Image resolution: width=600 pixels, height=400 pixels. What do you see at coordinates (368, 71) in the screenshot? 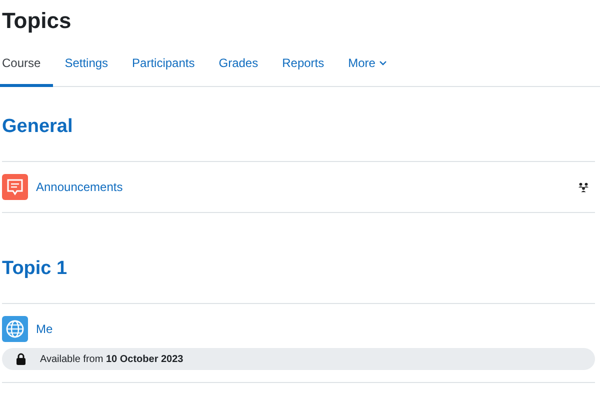
I see `nav-tab: More` at bounding box center [368, 71].